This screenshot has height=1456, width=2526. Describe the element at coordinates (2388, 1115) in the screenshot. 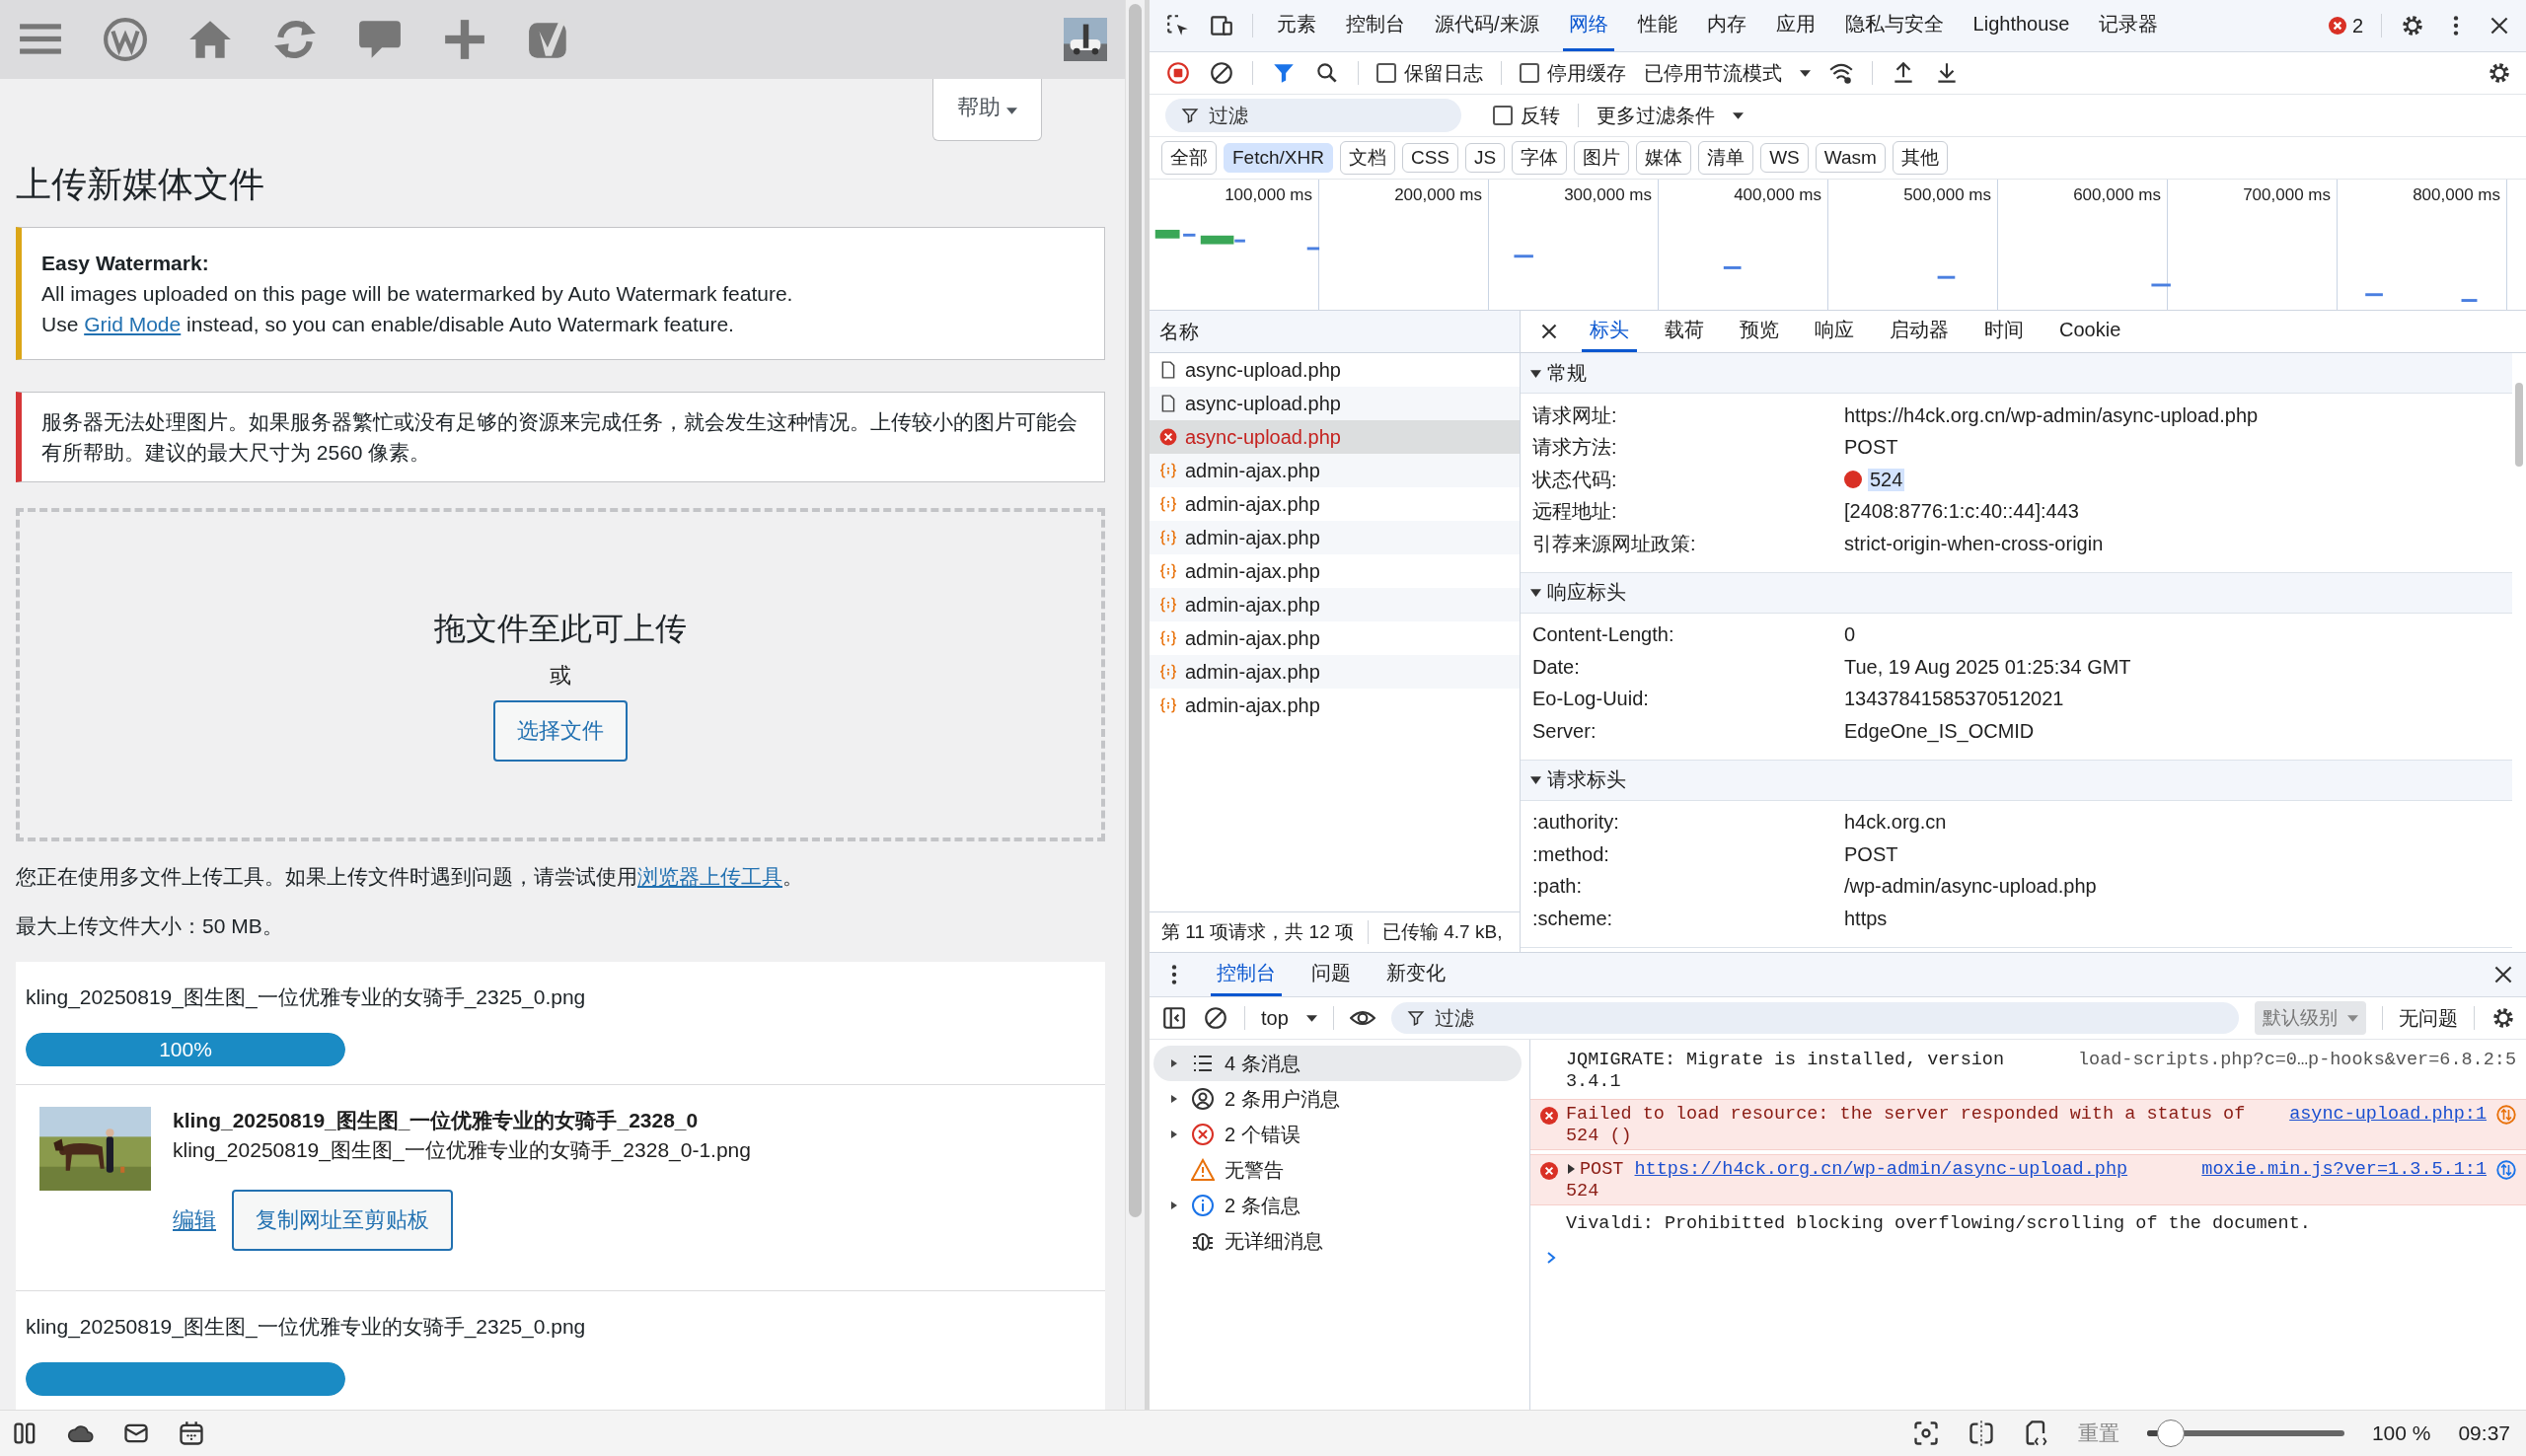

I see `source-link: async-upload.php:1` at that location.